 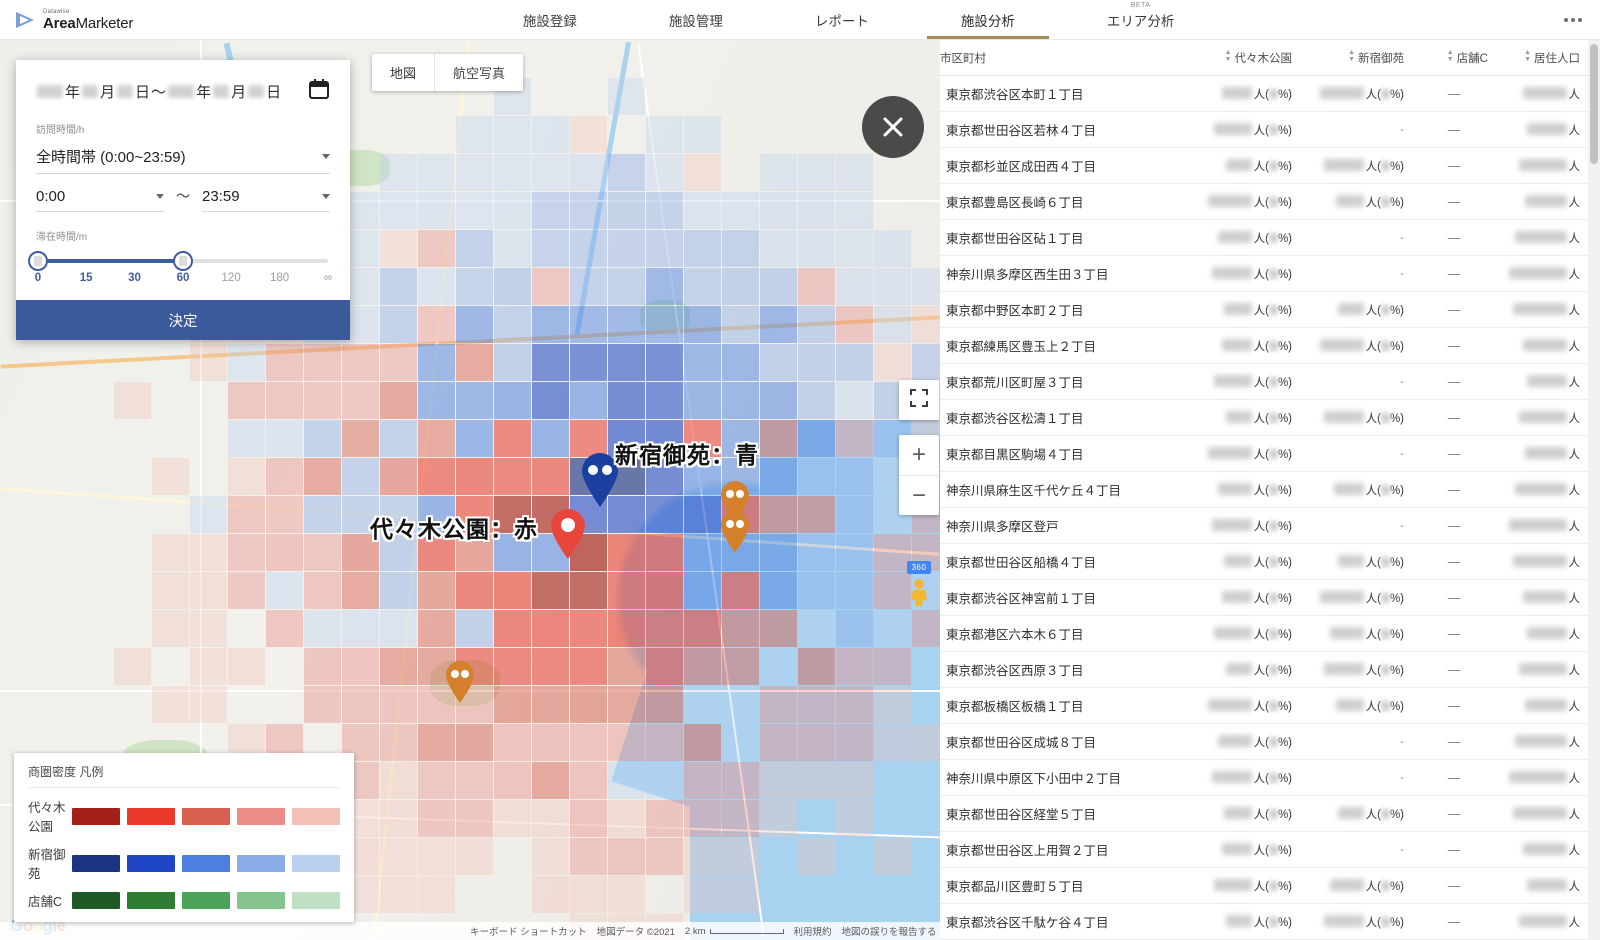 I want to click on table-row: 神奈川県多摩区西生田３丁目 人(%) - — 人, so click(x=1264, y=273).